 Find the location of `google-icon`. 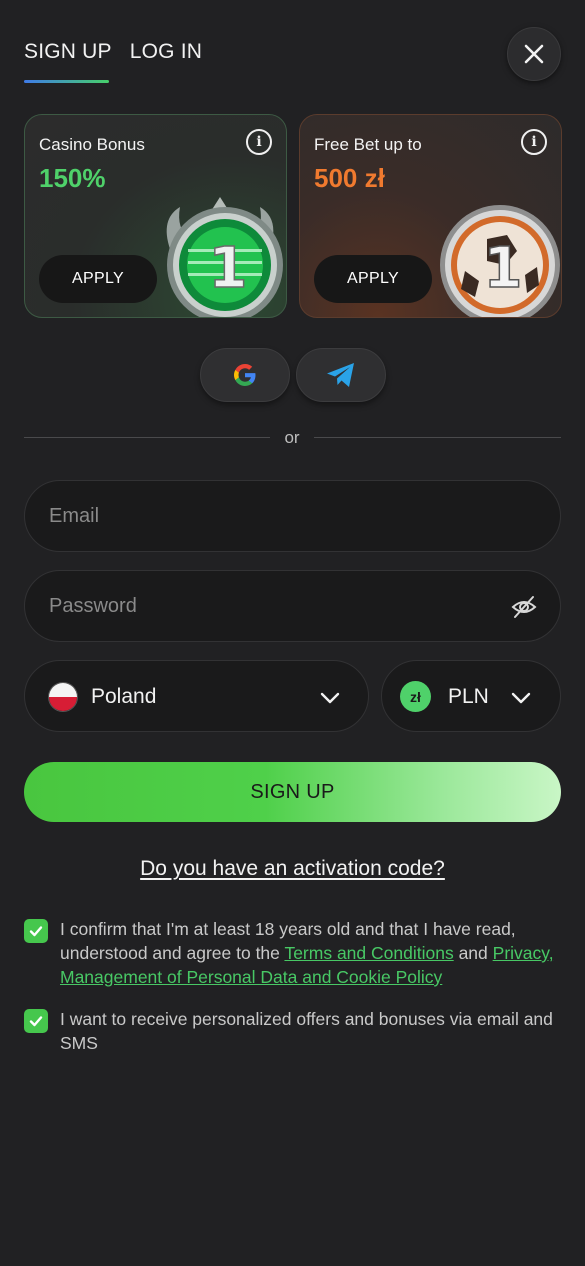

google-icon is located at coordinates (245, 375).